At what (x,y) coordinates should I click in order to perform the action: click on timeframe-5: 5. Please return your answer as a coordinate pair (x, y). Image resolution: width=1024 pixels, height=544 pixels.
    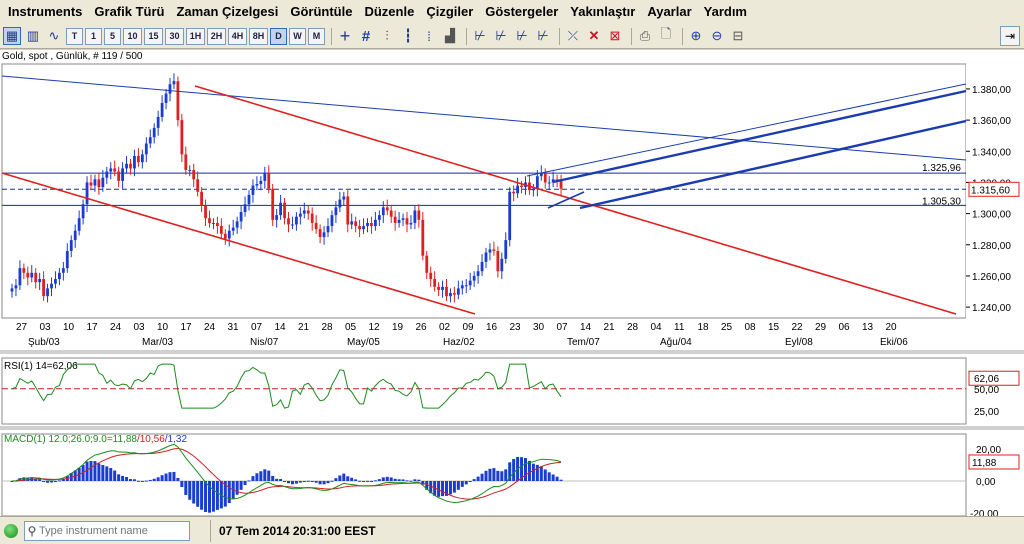
    Looking at the image, I should click on (112, 36).